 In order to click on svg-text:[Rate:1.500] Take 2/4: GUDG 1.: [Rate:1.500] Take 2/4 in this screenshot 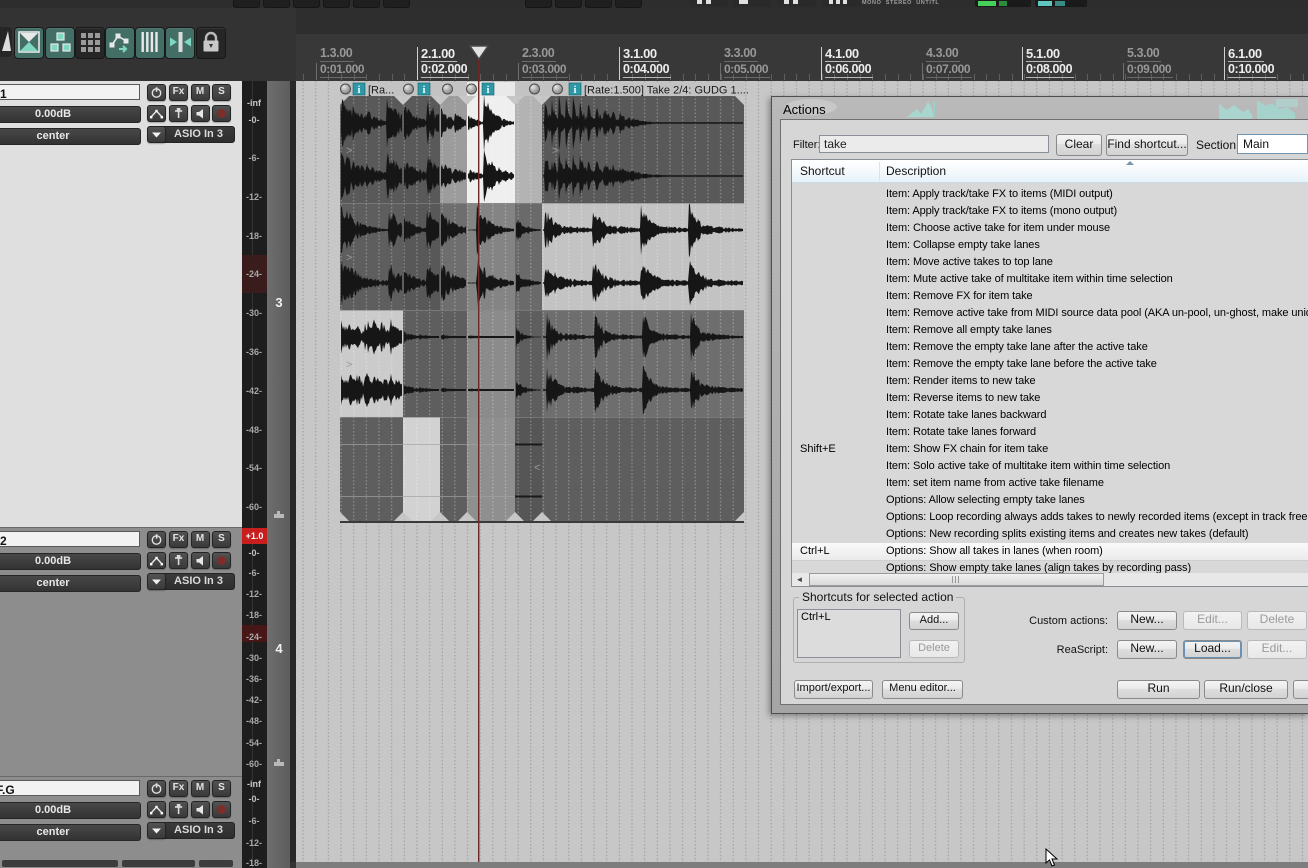, I will do `click(666, 91)`.